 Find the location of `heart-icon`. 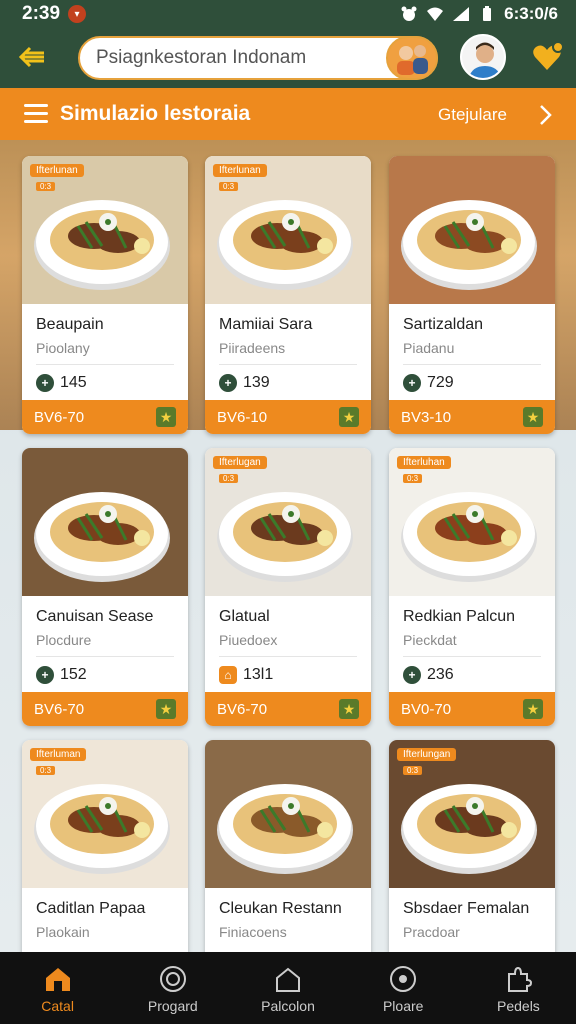

heart-icon is located at coordinates (547, 57).